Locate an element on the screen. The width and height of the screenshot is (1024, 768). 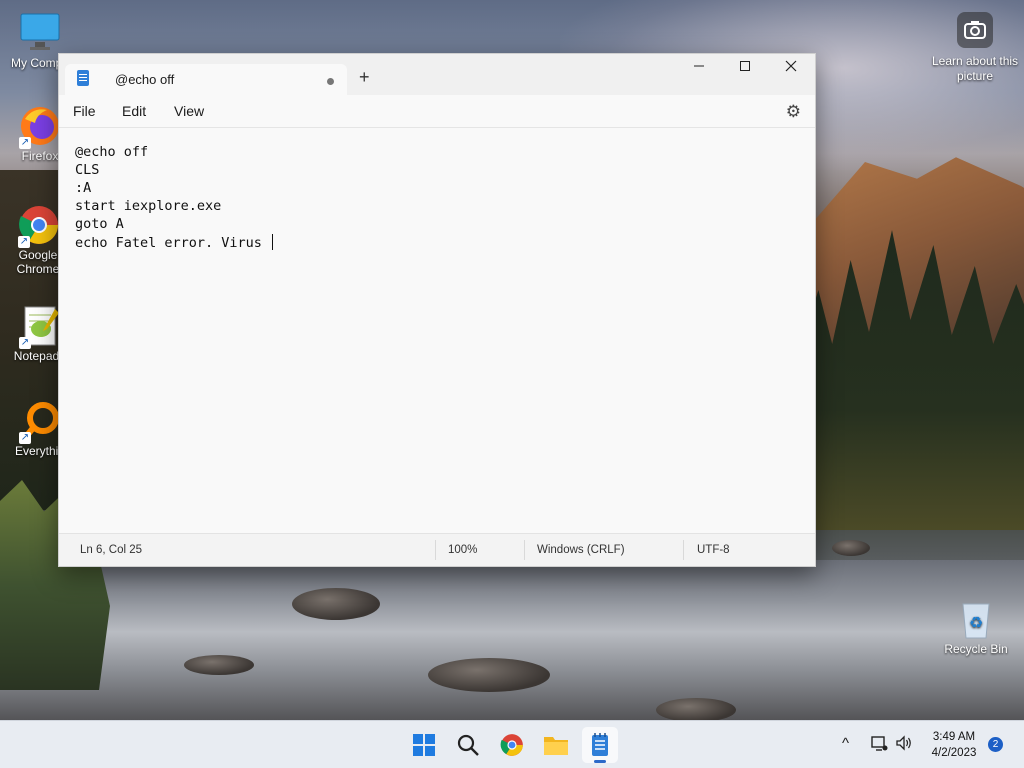
settings-gear-icon: ⚙ is located at coordinates (793, 112).